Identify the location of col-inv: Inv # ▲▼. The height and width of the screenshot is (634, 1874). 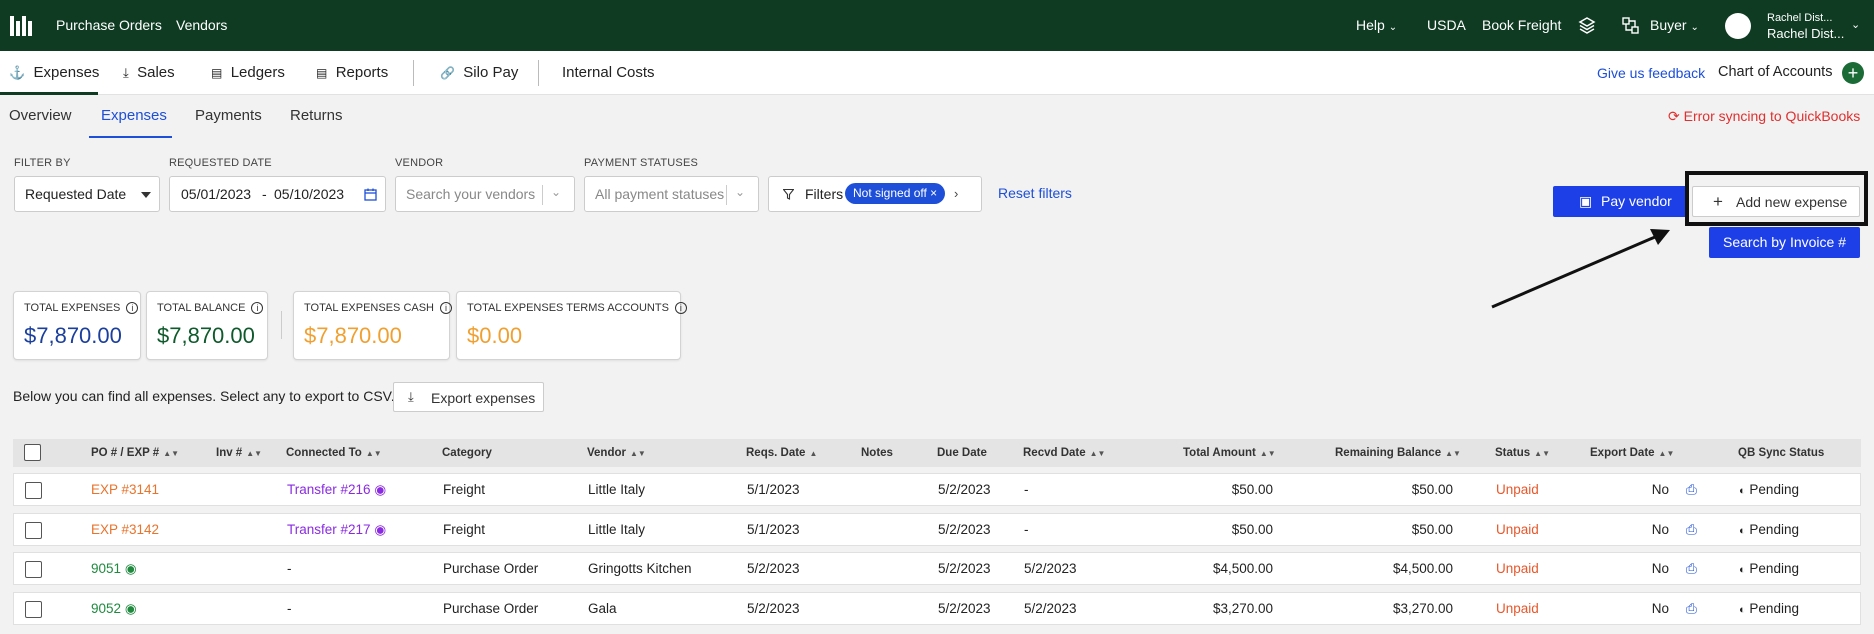
(239, 453).